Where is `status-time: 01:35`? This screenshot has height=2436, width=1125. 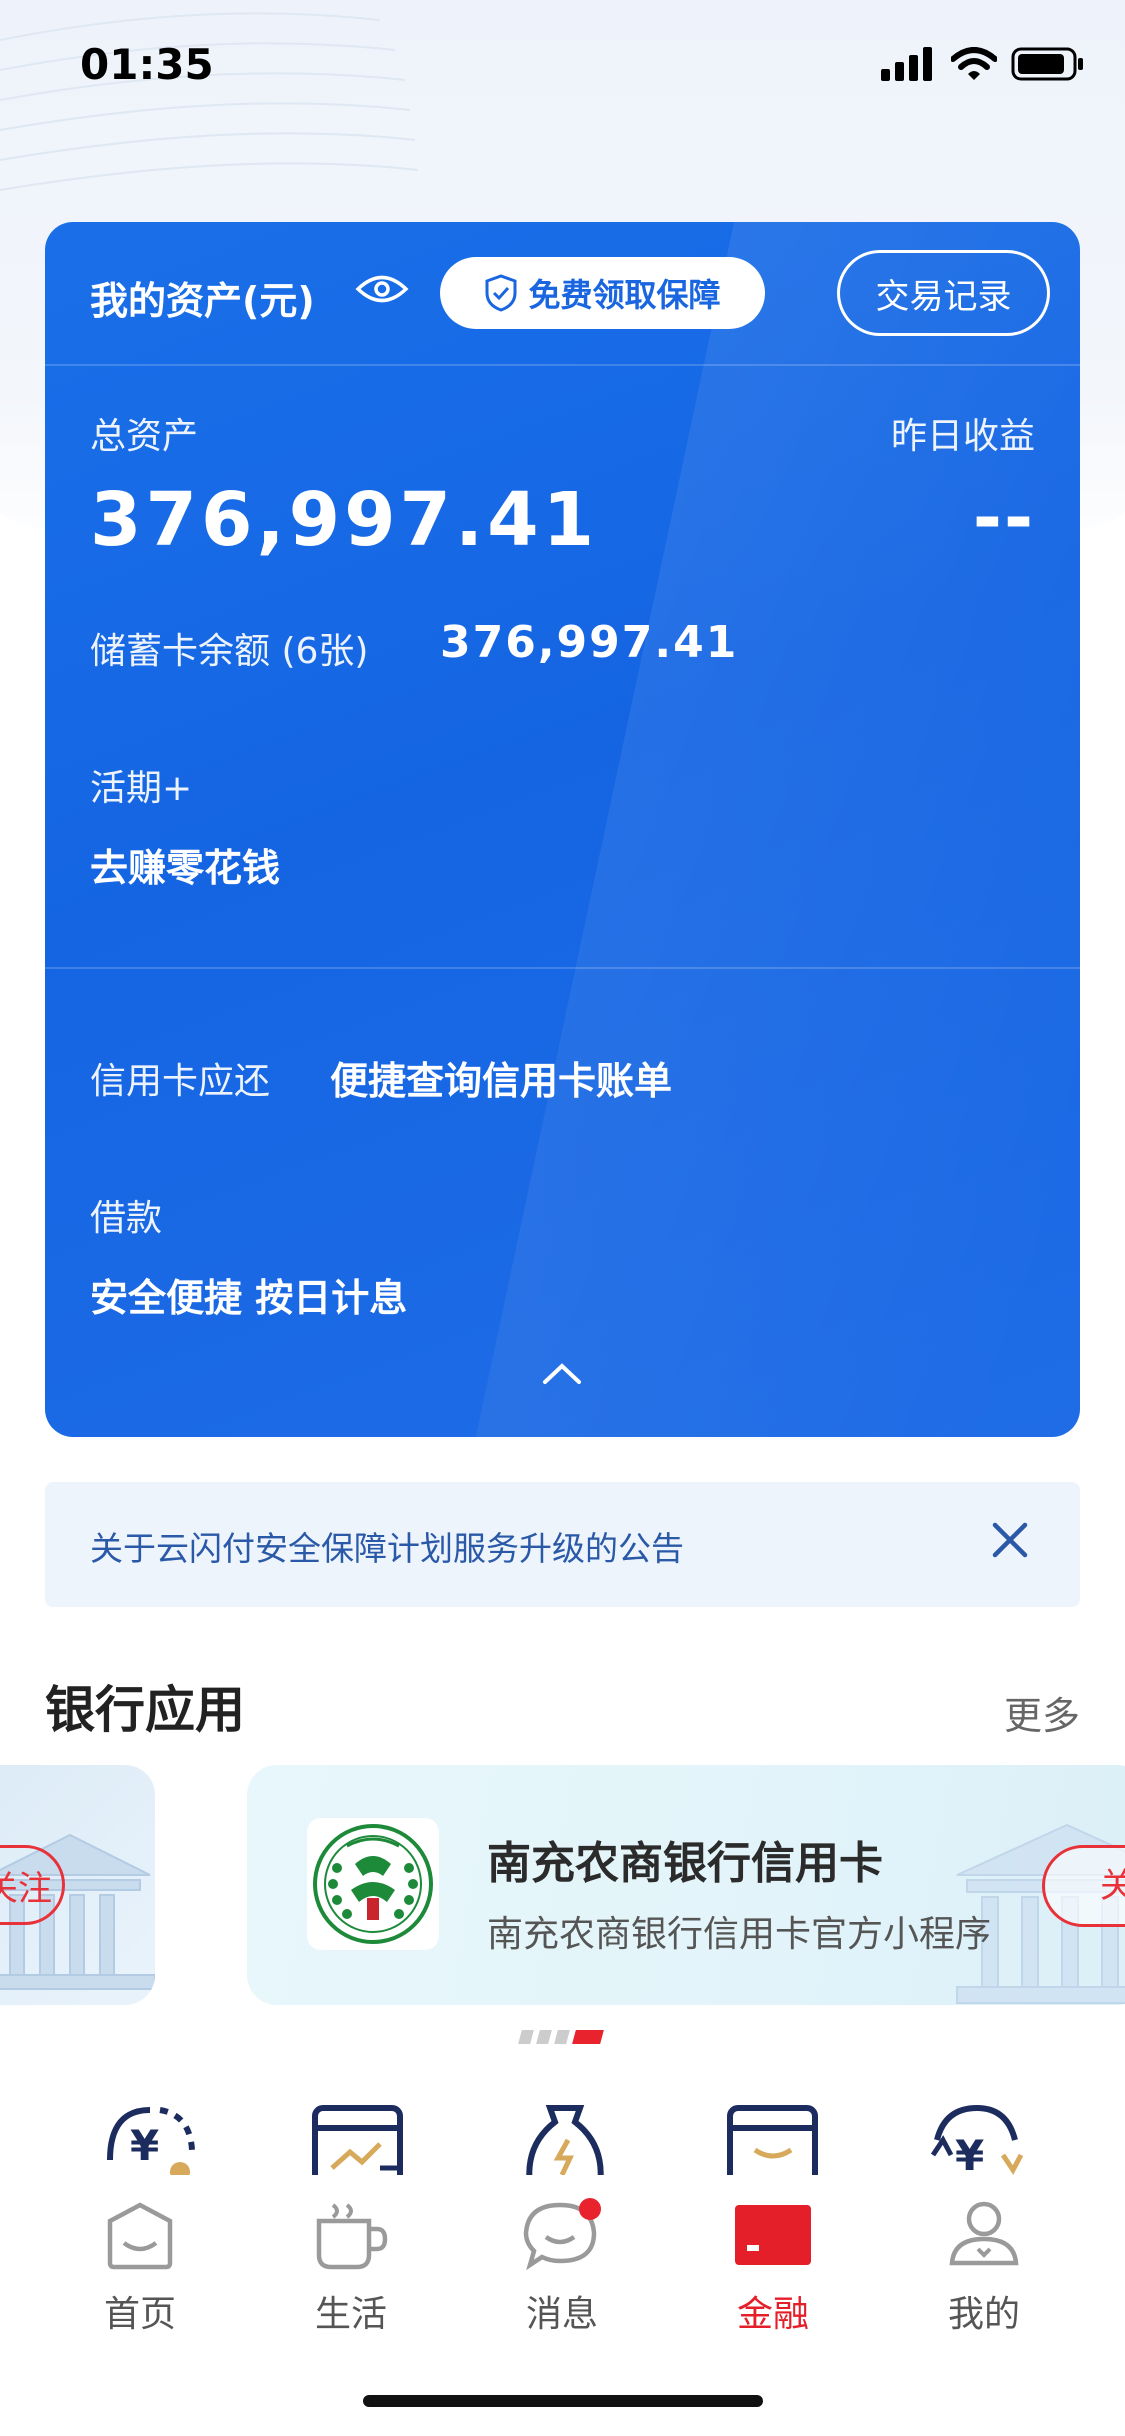
status-time: 01:35 is located at coordinates (147, 64).